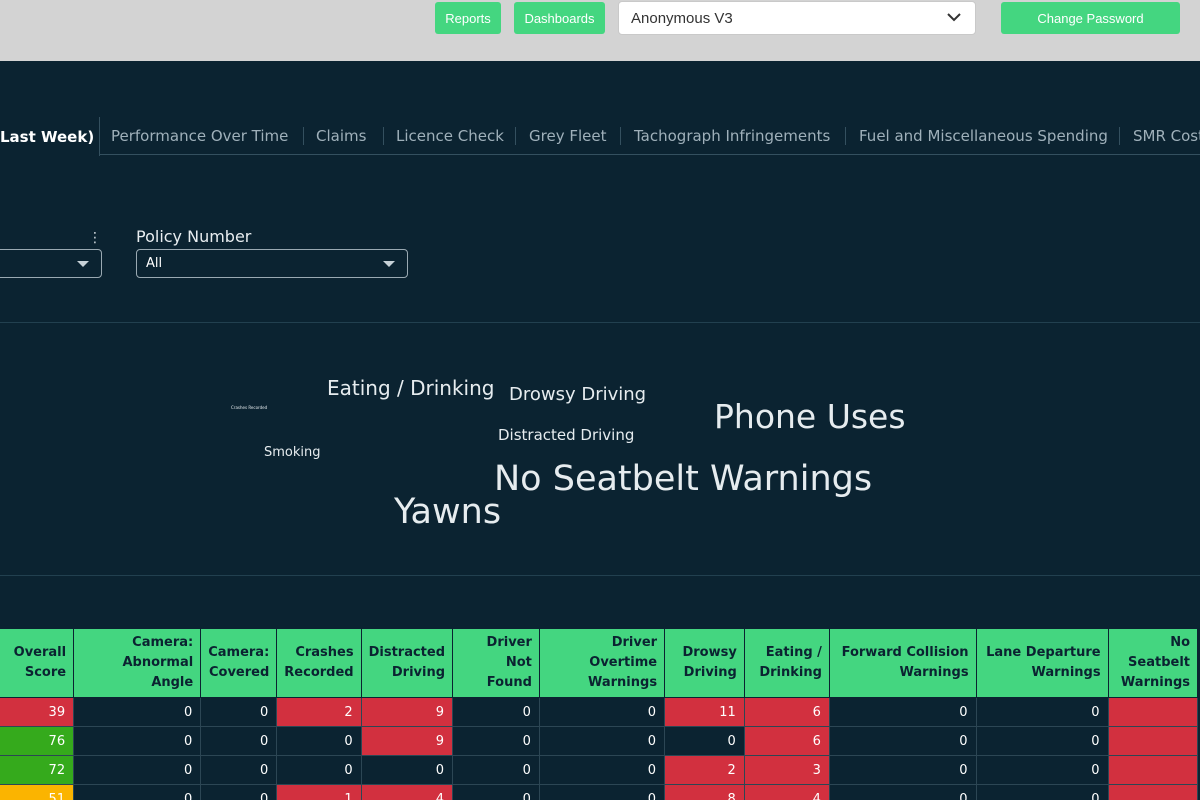 The height and width of the screenshot is (800, 1200). I want to click on column-header: Distracted Driving, so click(407, 663).